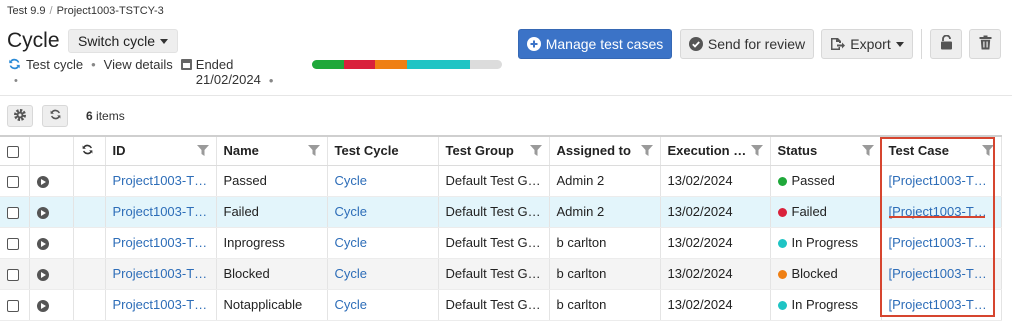 Image resolution: width=1012 pixels, height=321 pixels. What do you see at coordinates (826, 274) in the screenshot?
I see `status-cell: Blocked` at bounding box center [826, 274].